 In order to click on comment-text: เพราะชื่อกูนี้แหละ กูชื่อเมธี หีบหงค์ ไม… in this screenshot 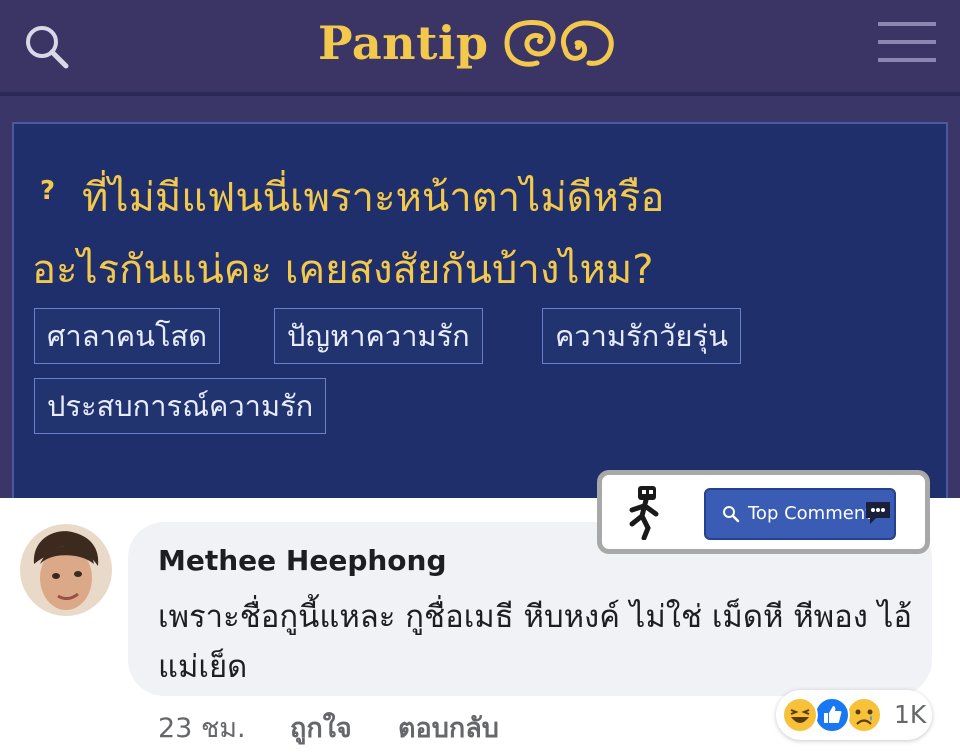, I will do `click(535, 642)`.